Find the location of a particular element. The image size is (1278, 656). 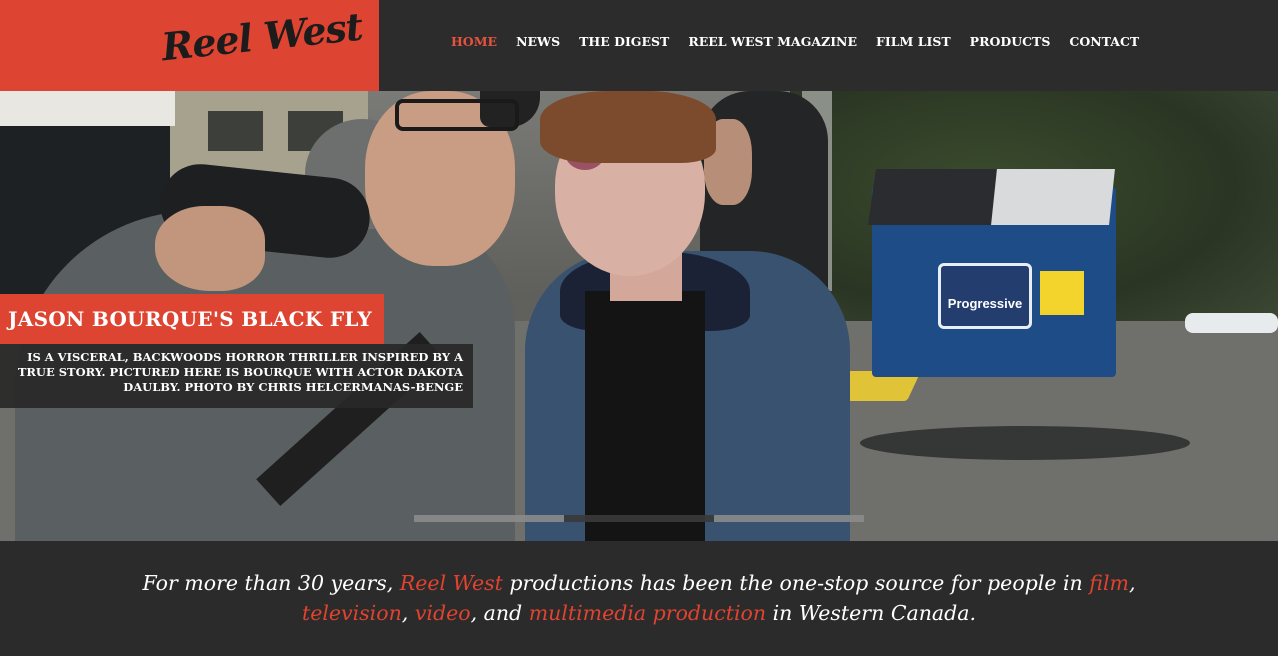

photo-director-hand is located at coordinates (210, 248).